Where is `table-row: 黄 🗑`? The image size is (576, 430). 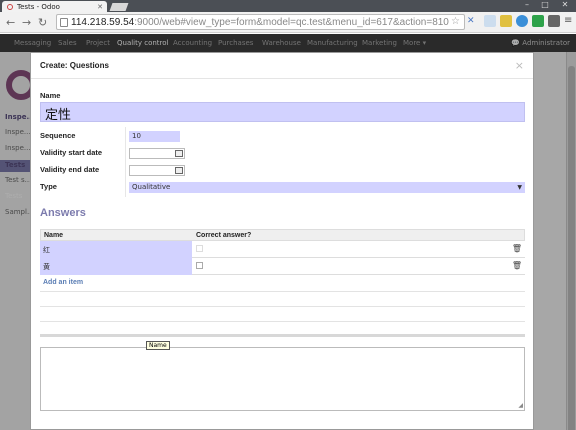 table-row: 黄 🗑 is located at coordinates (282, 266).